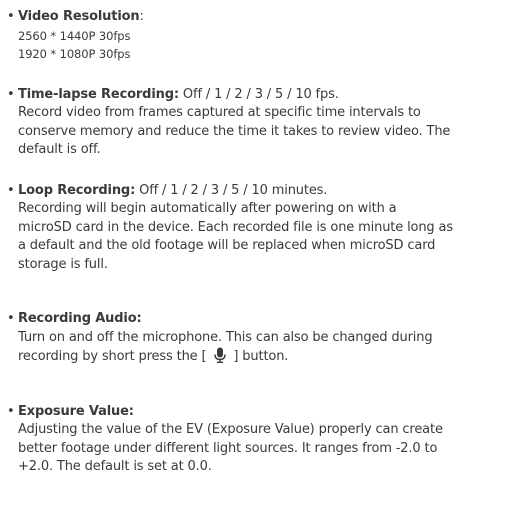  What do you see at coordinates (98, 94) in the screenshot?
I see `section-label: Time-lapse Recording:` at bounding box center [98, 94].